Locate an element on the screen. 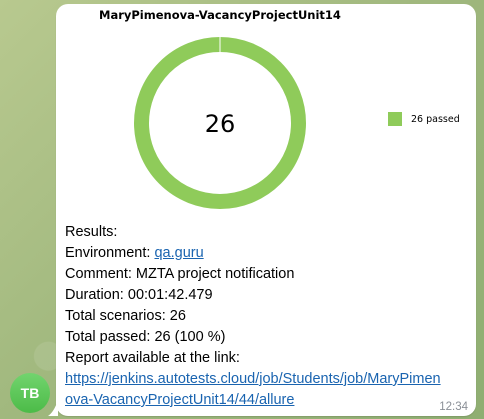 The height and width of the screenshot is (419, 484). passed-value: 26 (100 %) is located at coordinates (190, 337).